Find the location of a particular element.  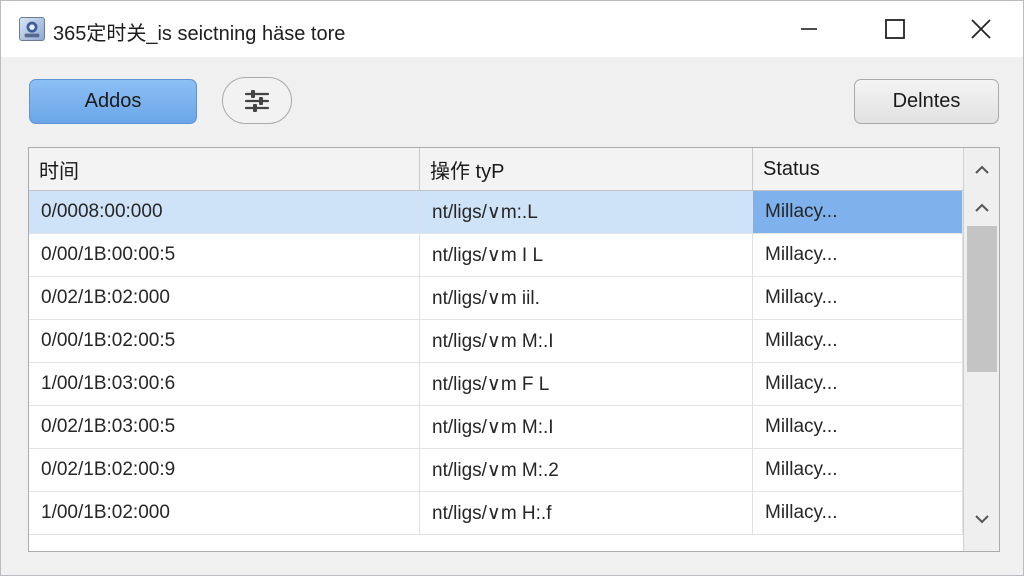

cell-time: 0/02/1B:03:00:5 is located at coordinates (224, 427).